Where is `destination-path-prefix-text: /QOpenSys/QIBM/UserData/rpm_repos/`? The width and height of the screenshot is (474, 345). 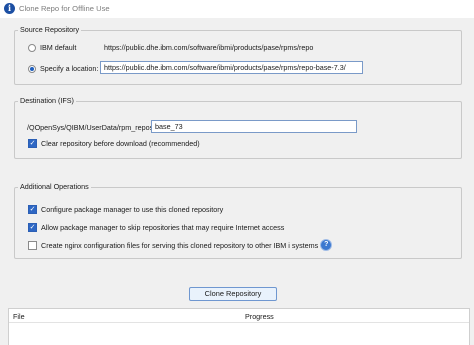 destination-path-prefix-text: /QOpenSys/QIBM/UserData/rpm_repos/ is located at coordinates (91, 127).